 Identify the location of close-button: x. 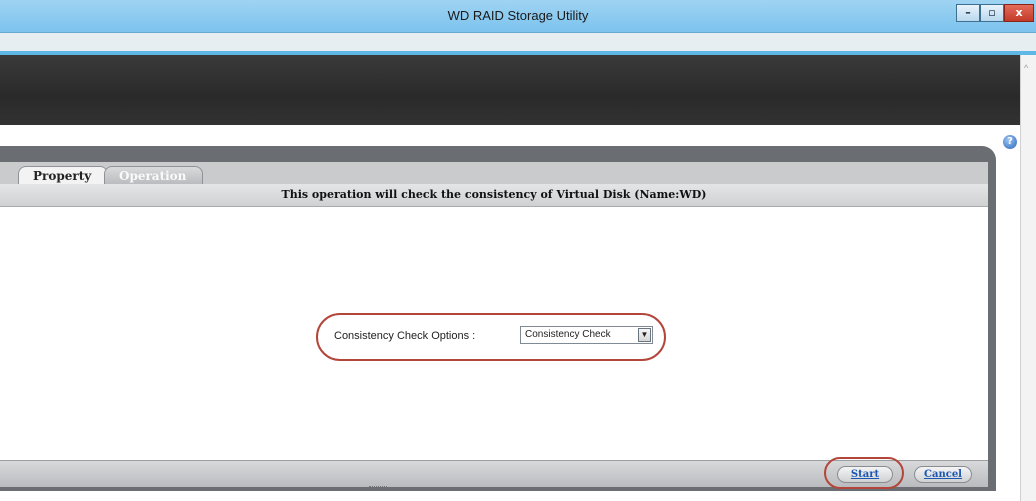
(1019, 13).